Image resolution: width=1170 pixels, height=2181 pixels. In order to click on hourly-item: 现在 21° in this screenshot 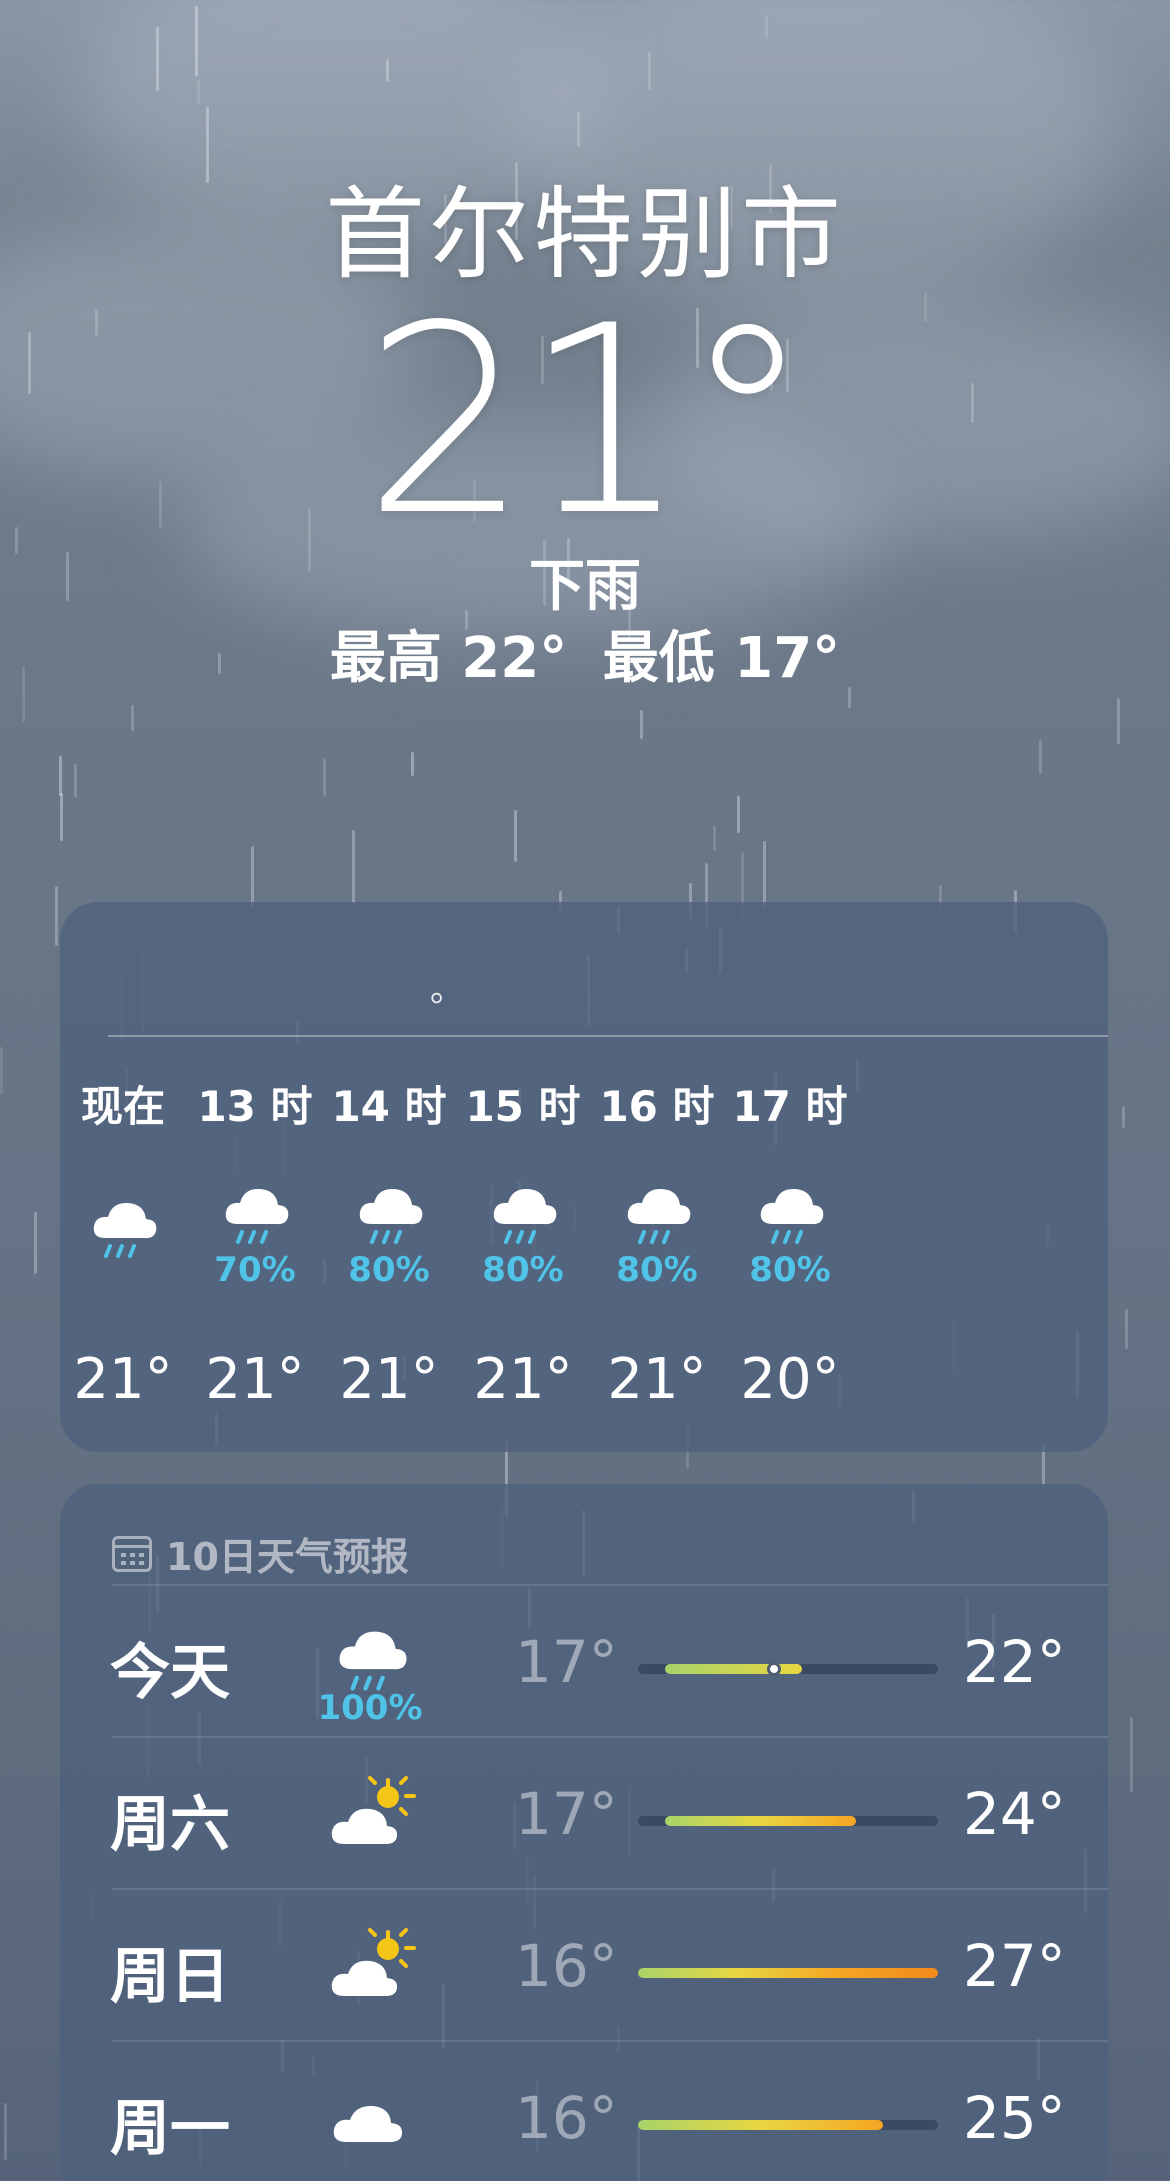, I will do `click(129, 1247)`.